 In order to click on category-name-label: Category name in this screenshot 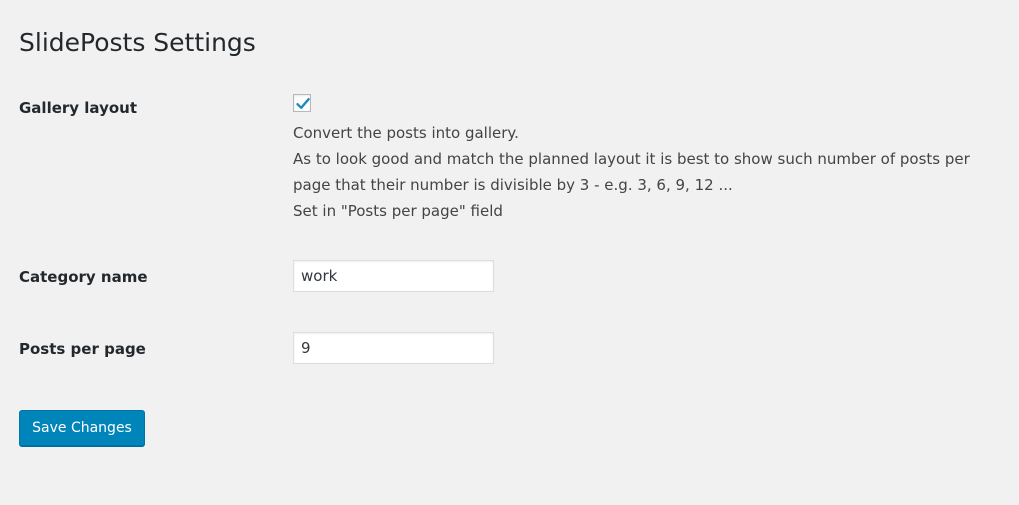, I will do `click(83, 277)`.